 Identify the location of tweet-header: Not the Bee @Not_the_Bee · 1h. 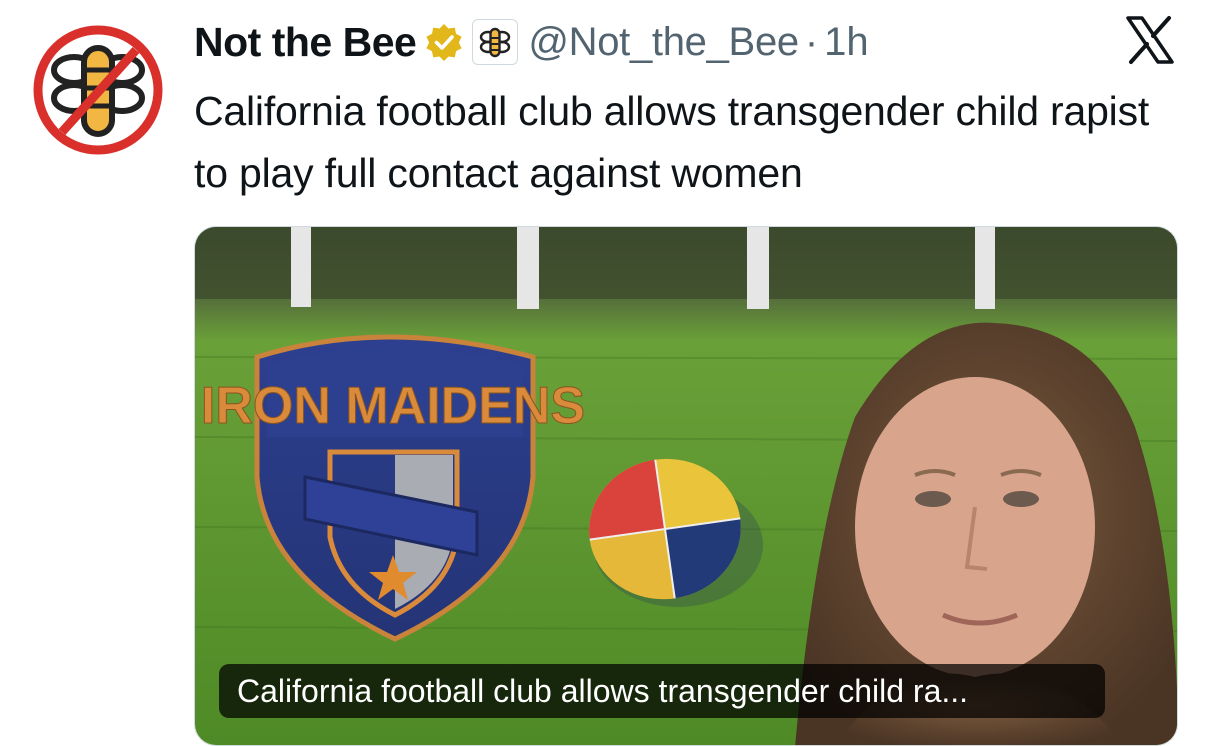
(531, 42).